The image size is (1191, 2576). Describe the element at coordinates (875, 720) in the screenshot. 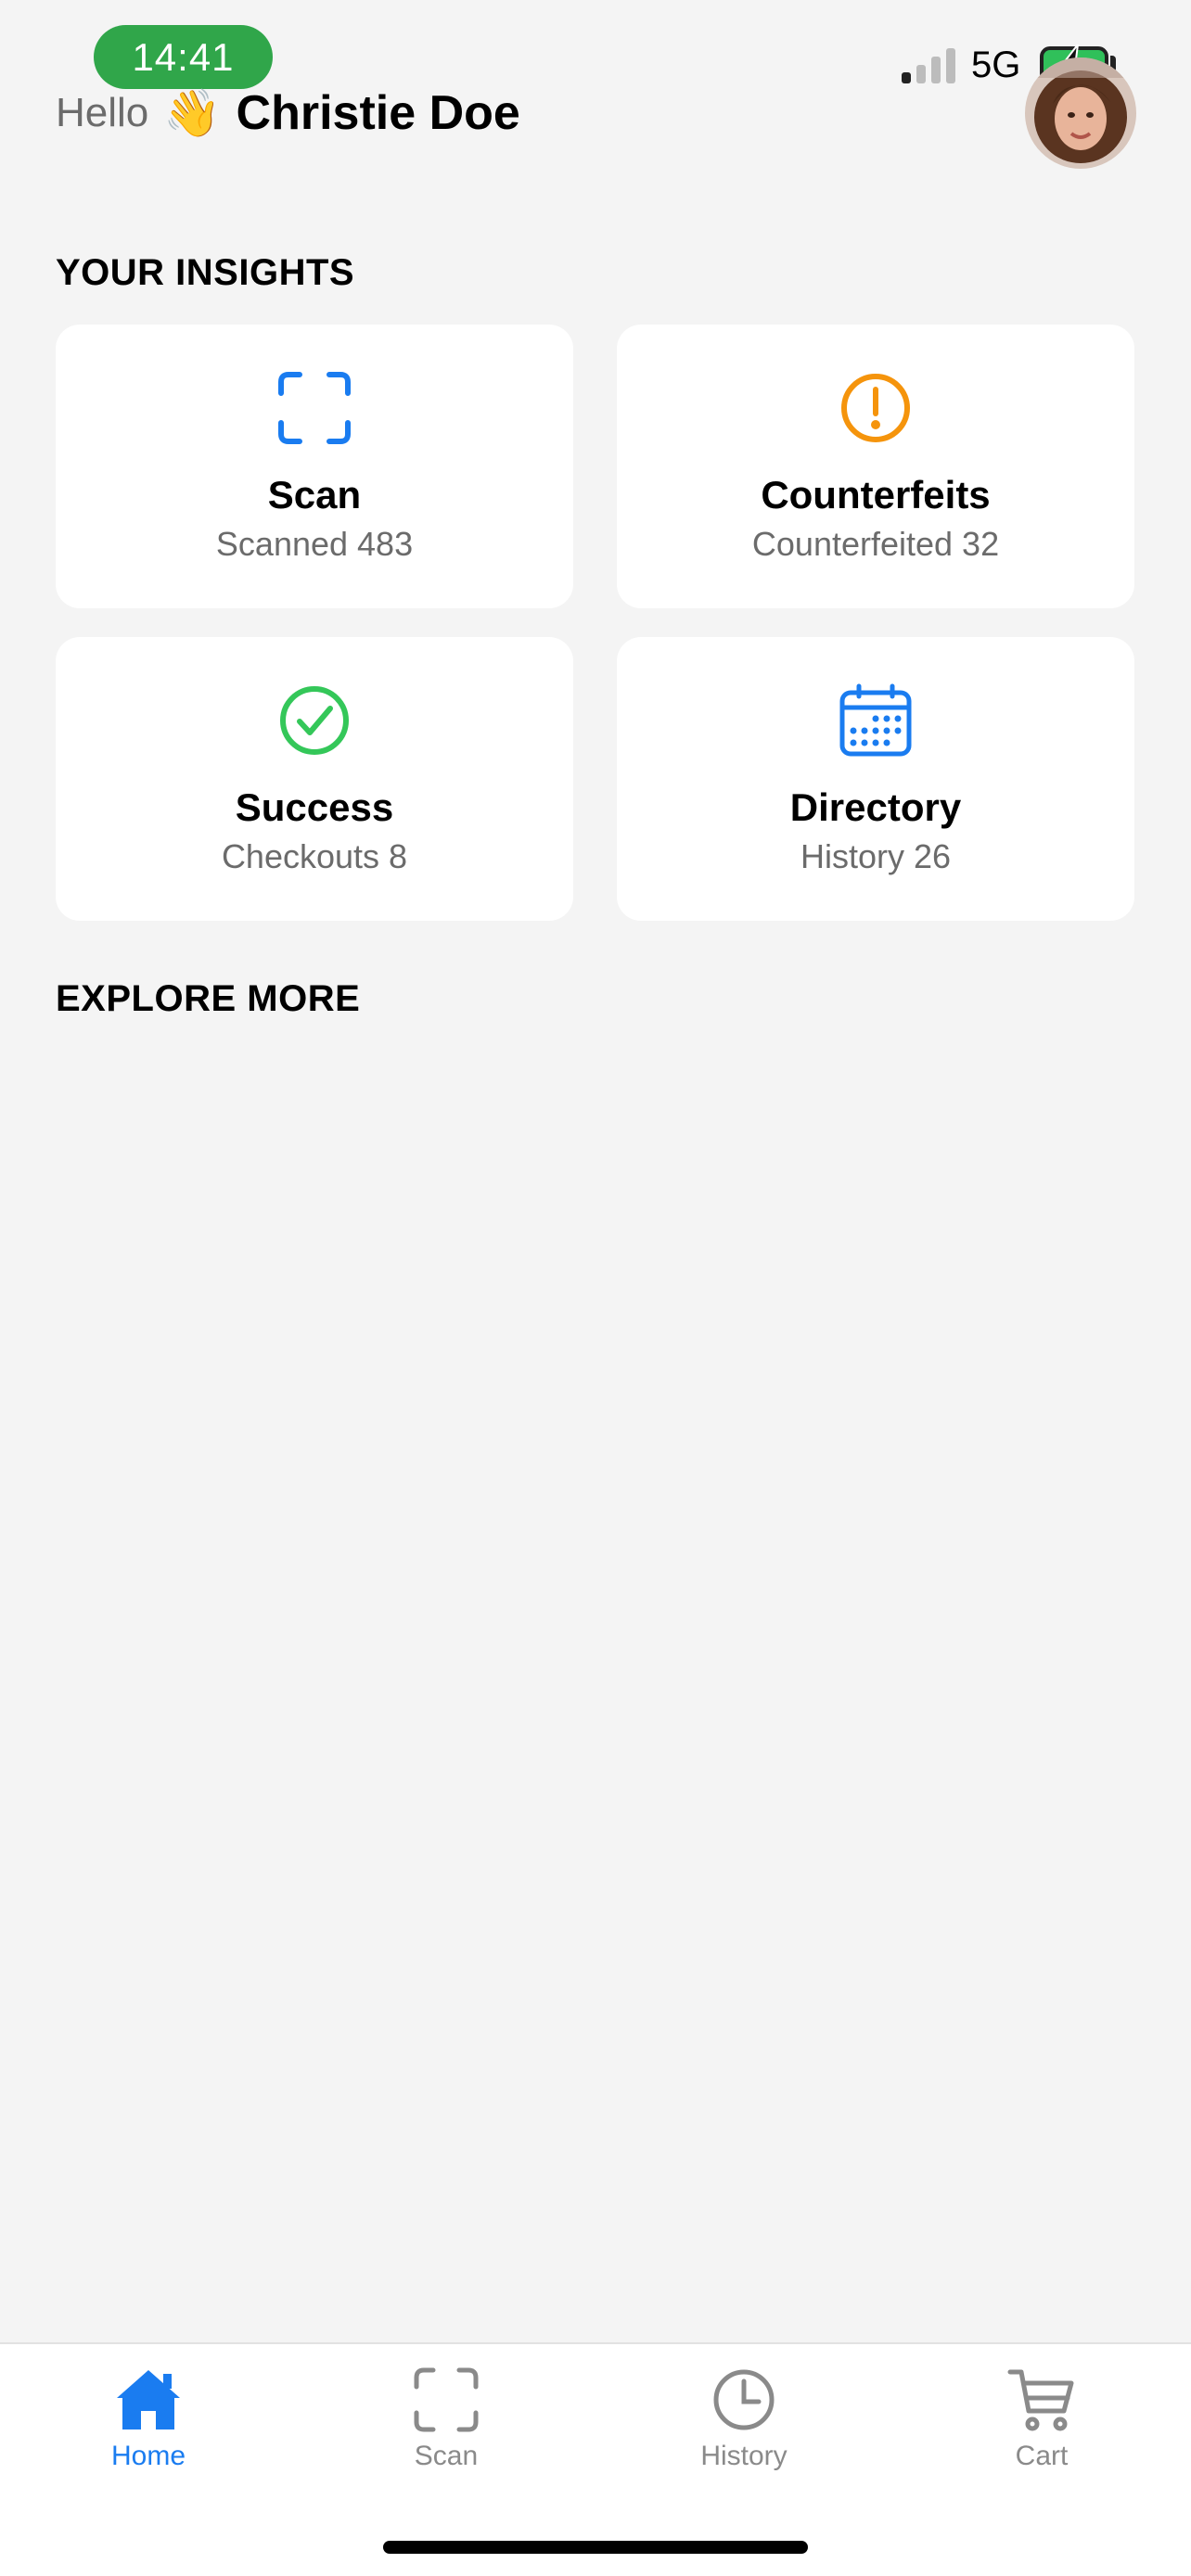

I see `calendar-icon` at that location.